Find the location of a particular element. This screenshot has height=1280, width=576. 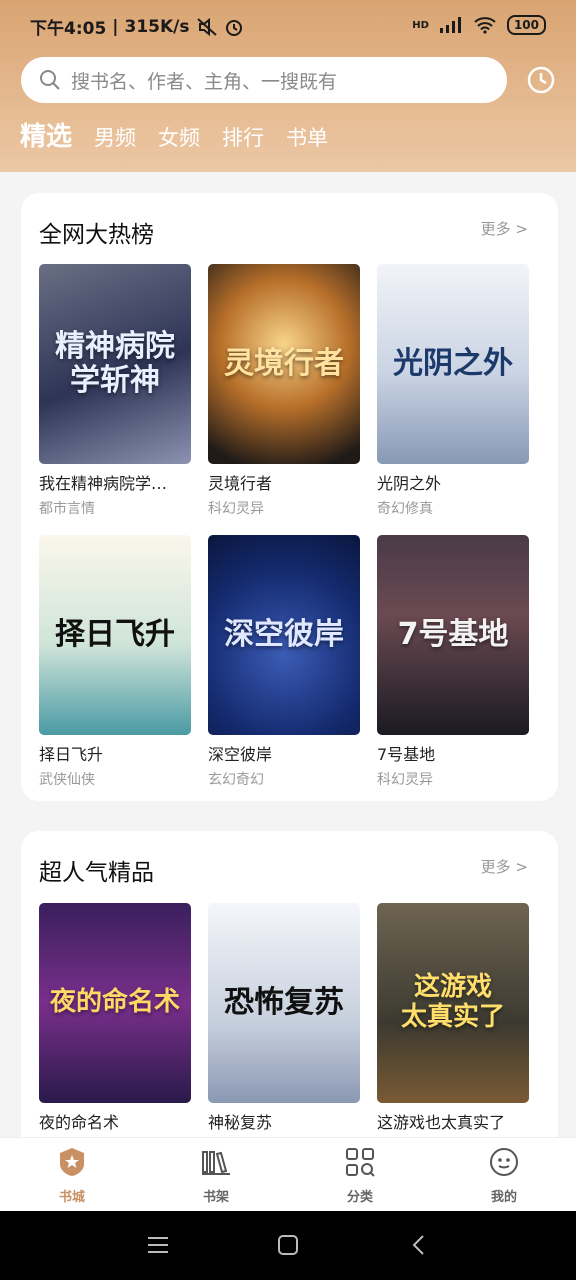

book-title: 深空彼岸 is located at coordinates (284, 753).